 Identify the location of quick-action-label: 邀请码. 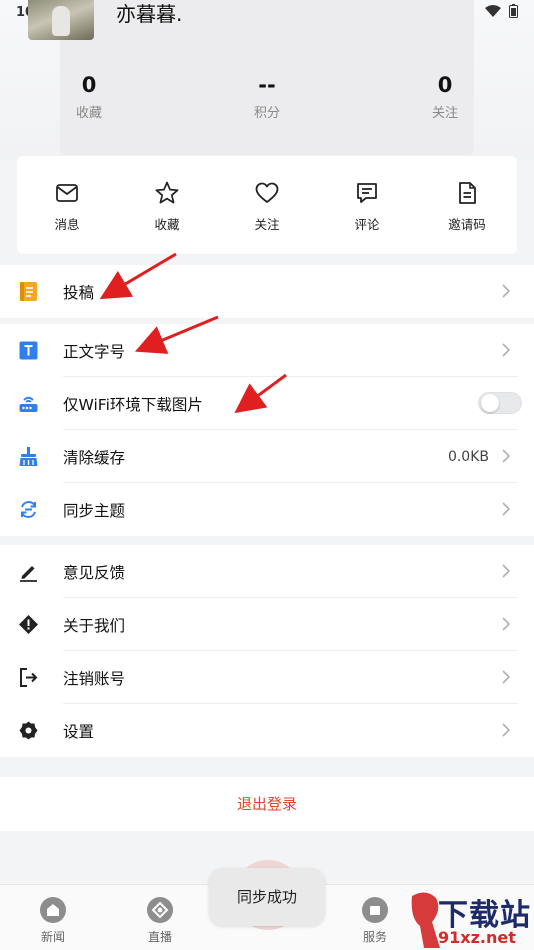
(467, 224).